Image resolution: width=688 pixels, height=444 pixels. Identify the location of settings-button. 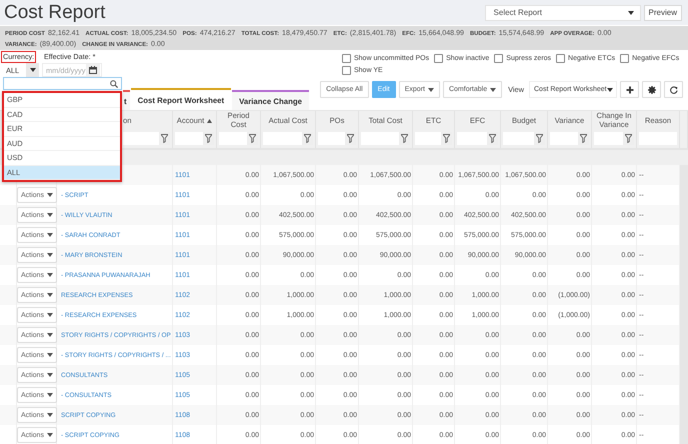
(651, 89).